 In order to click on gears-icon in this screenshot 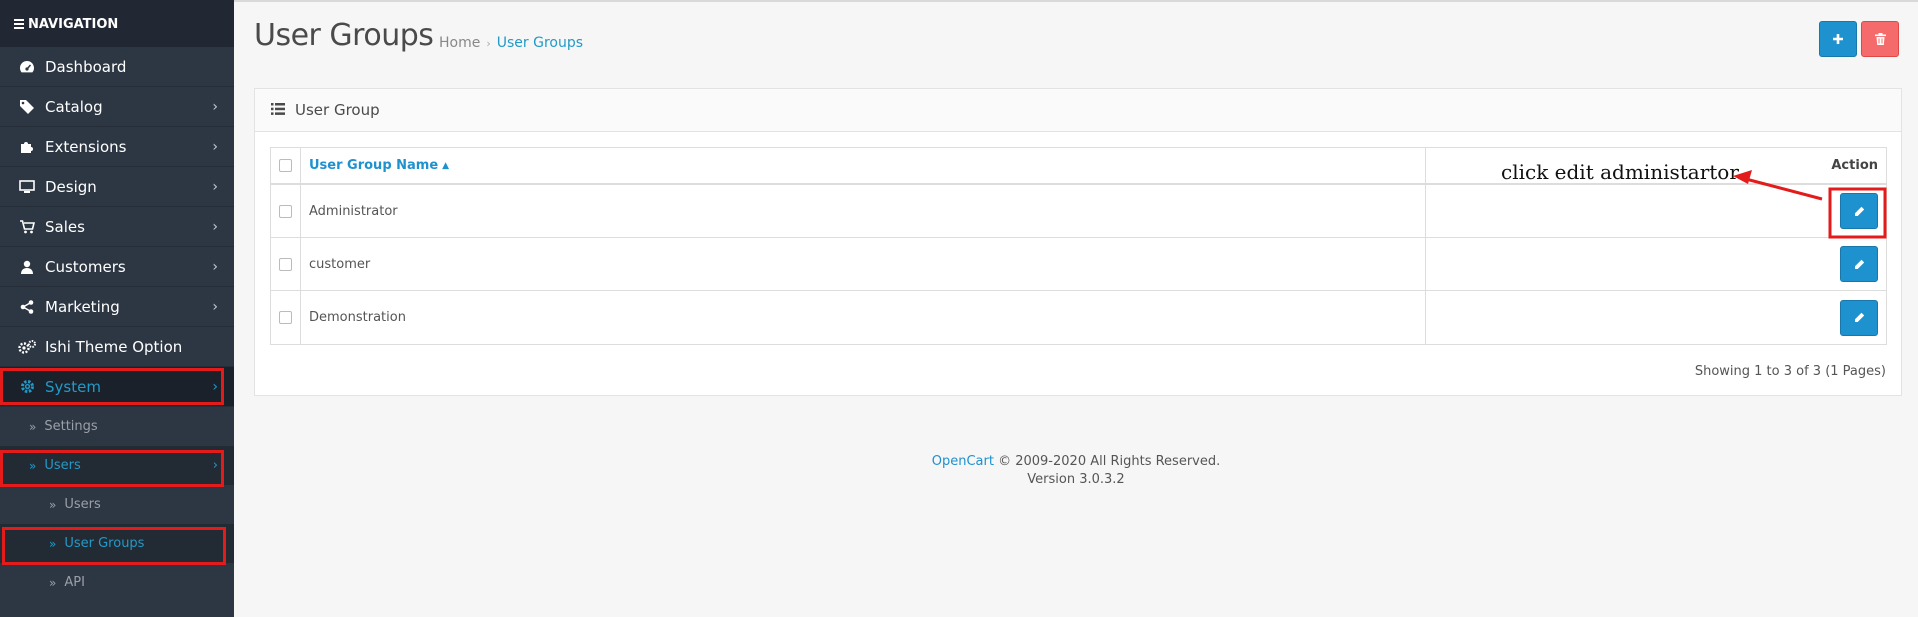, I will do `click(27, 347)`.